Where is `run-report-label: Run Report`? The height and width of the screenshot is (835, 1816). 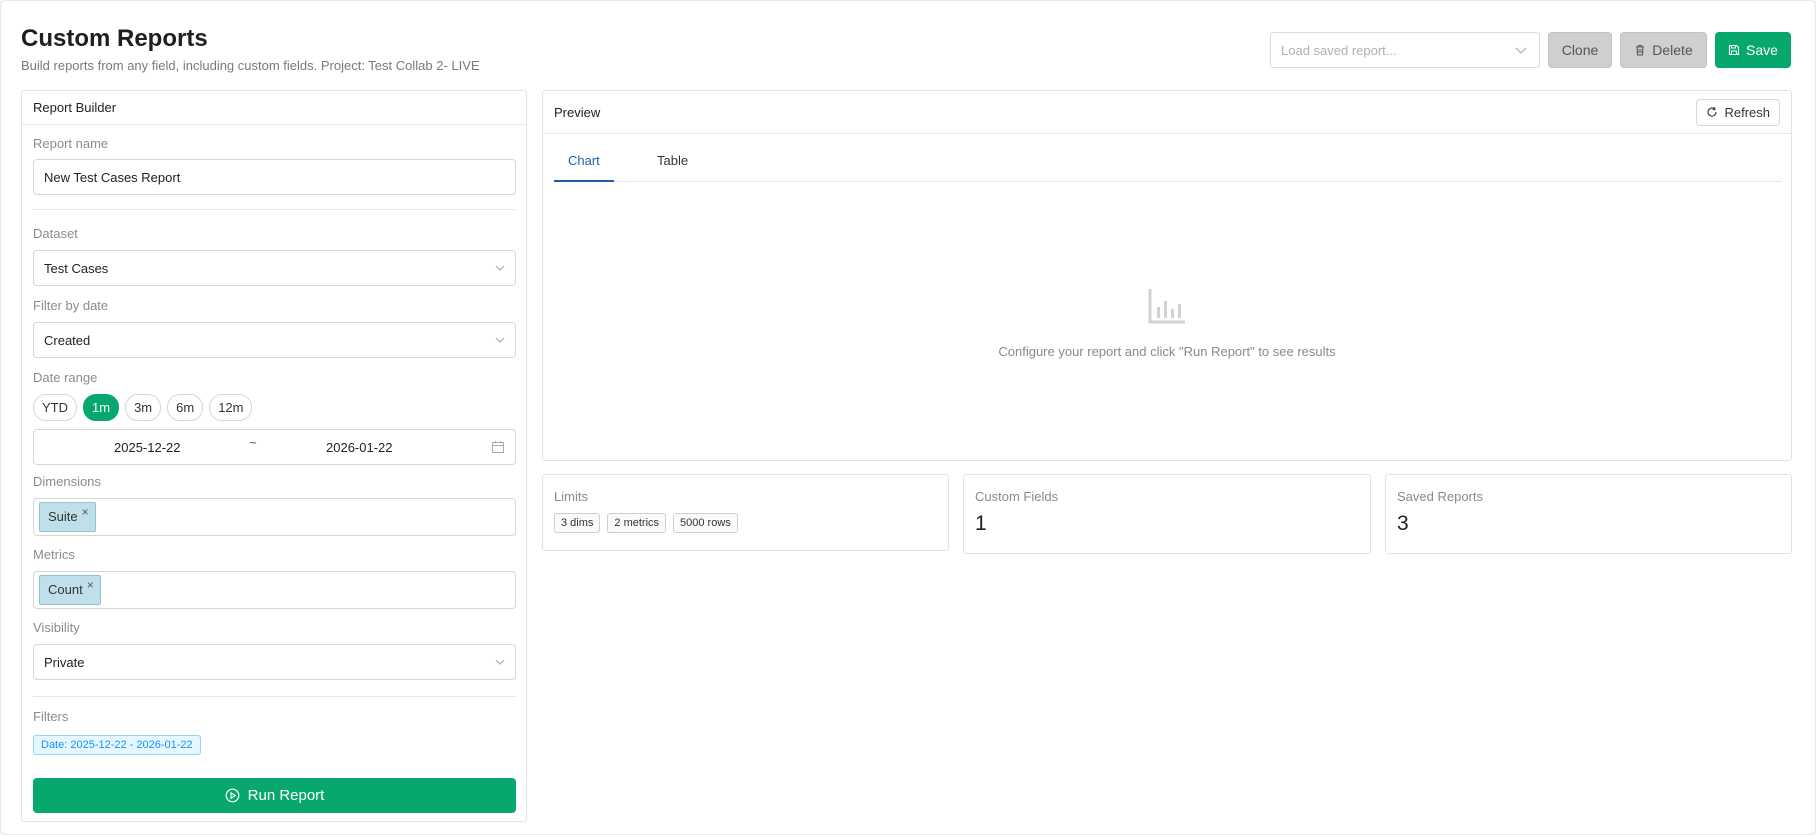
run-report-label: Run Report is located at coordinates (286, 795).